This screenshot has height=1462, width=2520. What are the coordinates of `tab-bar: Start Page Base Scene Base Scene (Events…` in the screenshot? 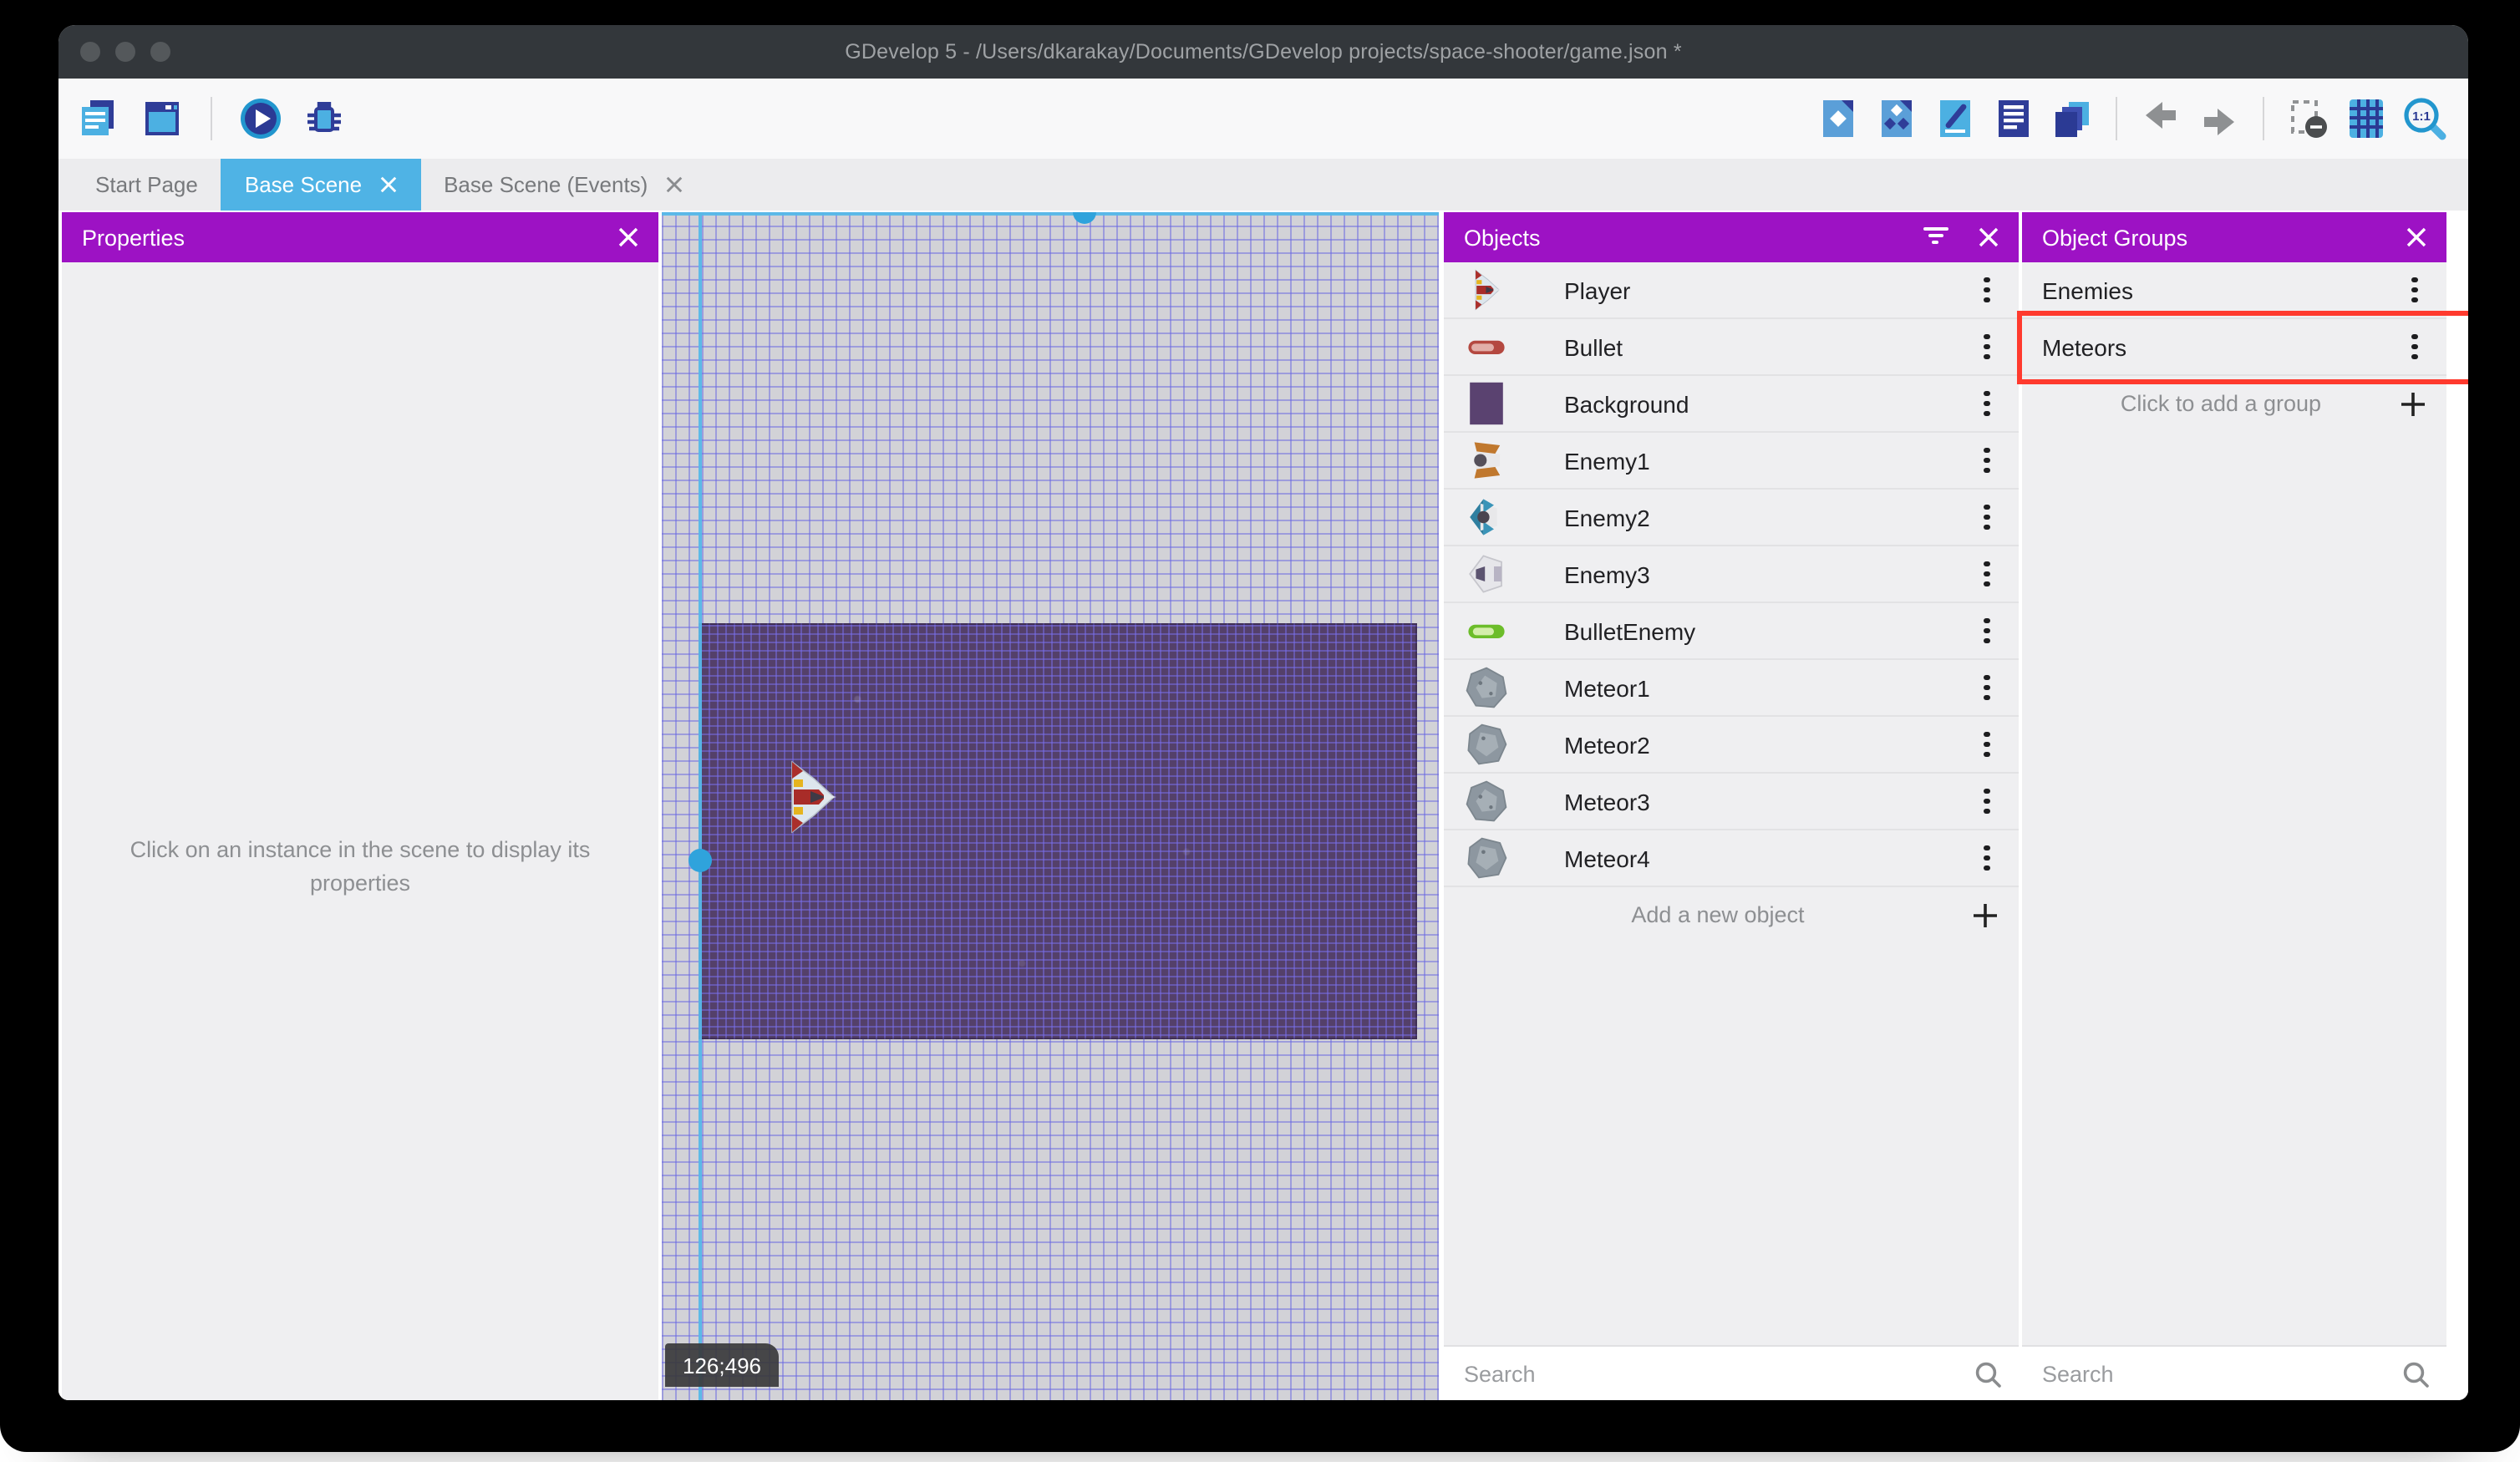 It's located at (1263, 185).